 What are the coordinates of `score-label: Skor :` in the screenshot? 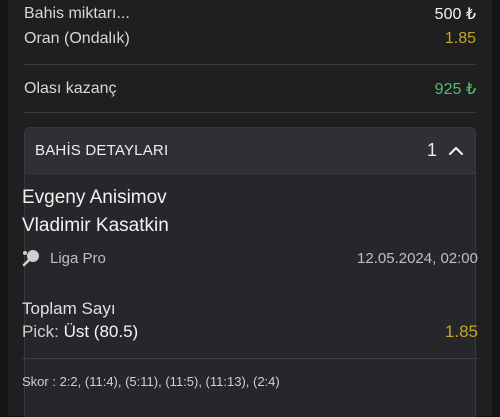 It's located at (39, 381).